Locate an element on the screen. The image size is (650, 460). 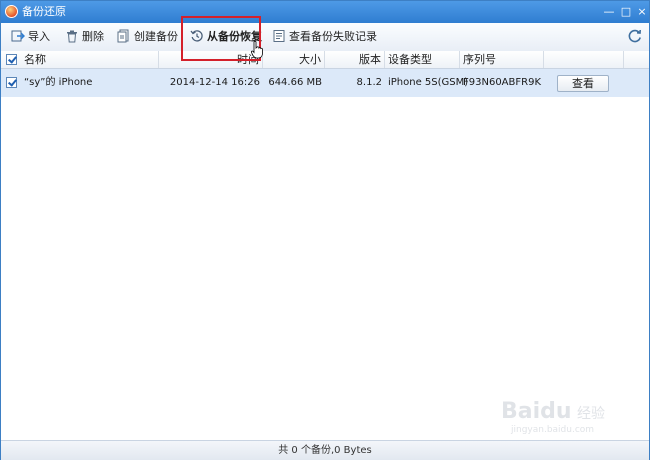
backup-version: 8.1.2 is located at coordinates (369, 82).